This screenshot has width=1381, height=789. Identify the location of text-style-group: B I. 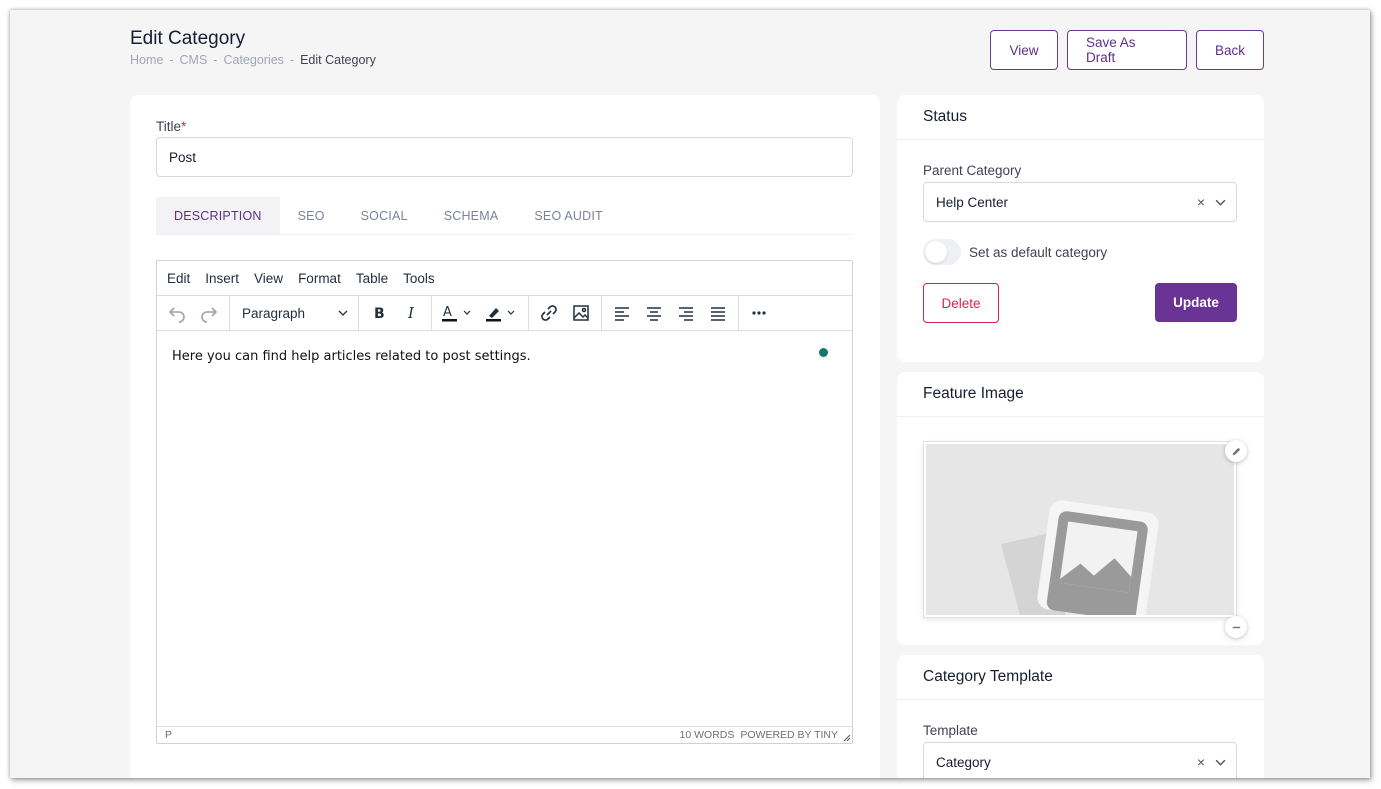
(395, 313).